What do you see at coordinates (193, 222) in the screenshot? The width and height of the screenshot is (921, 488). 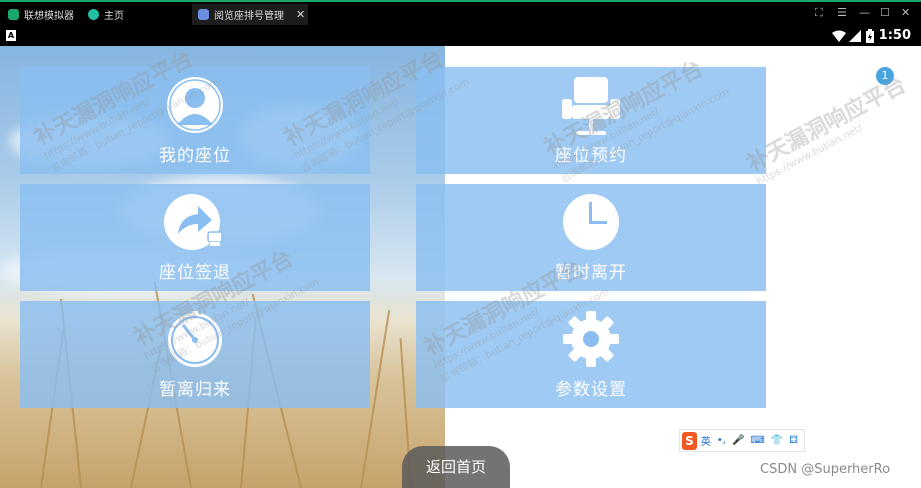 I see `share-arrow-icon` at bounding box center [193, 222].